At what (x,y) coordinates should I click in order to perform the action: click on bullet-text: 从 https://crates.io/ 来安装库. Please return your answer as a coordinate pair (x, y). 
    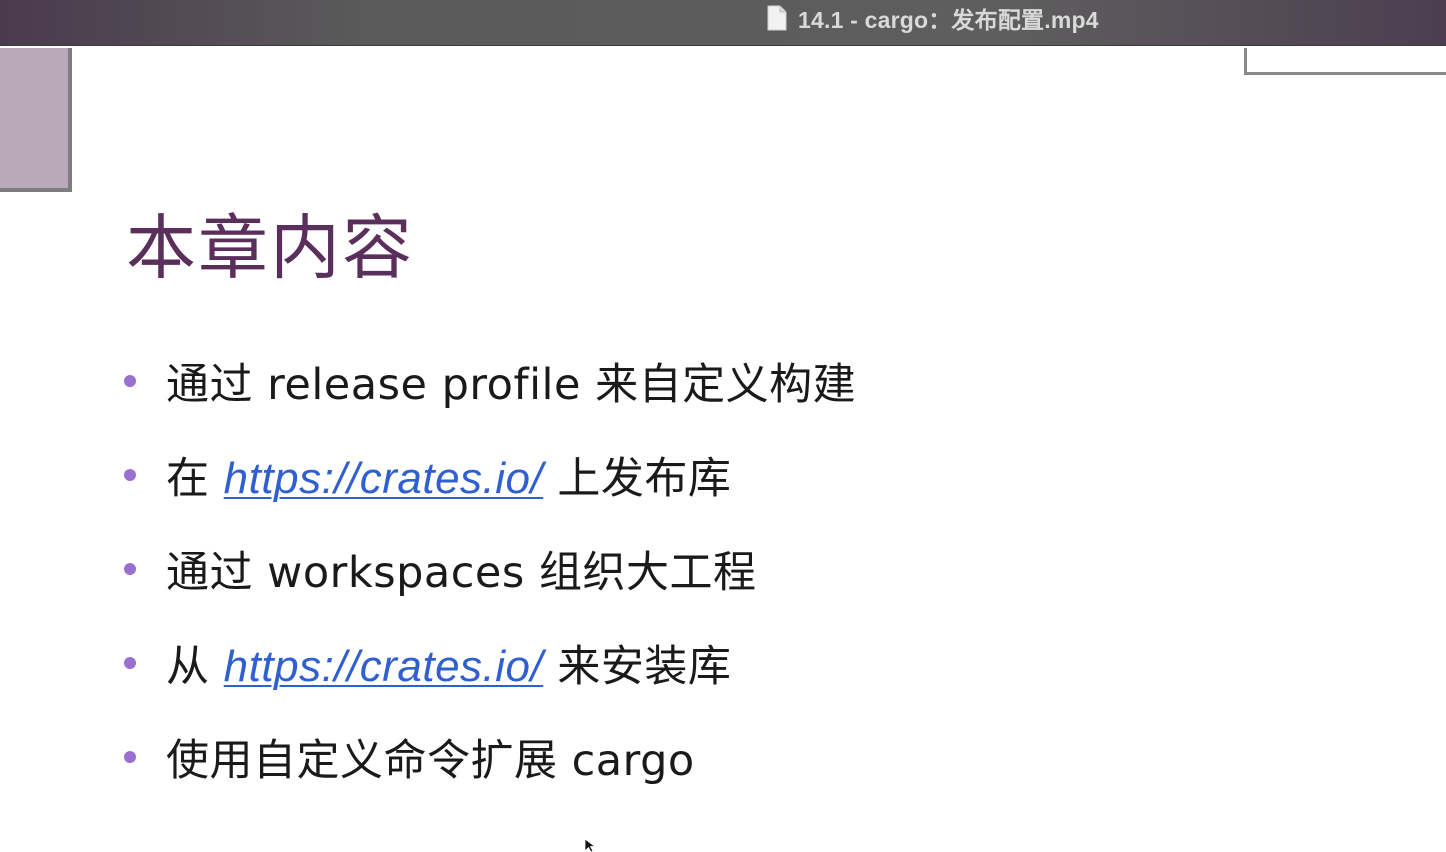
    Looking at the image, I should click on (448, 663).